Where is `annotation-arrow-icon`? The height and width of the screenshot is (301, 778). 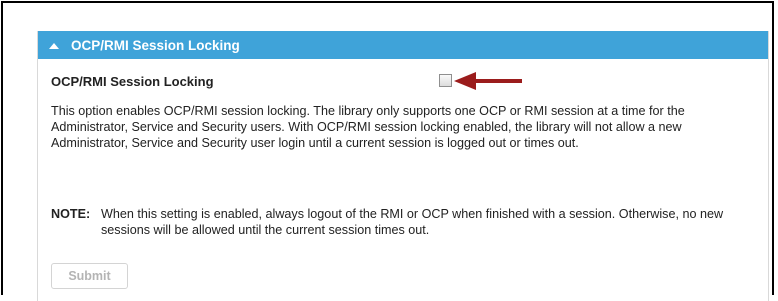 annotation-arrow-icon is located at coordinates (488, 81).